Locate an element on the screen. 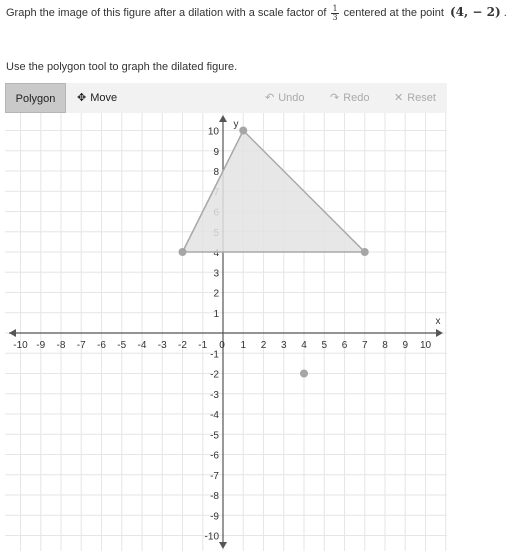 The width and height of the screenshot is (512, 556). y-tick-label: -5 is located at coordinates (214, 435).